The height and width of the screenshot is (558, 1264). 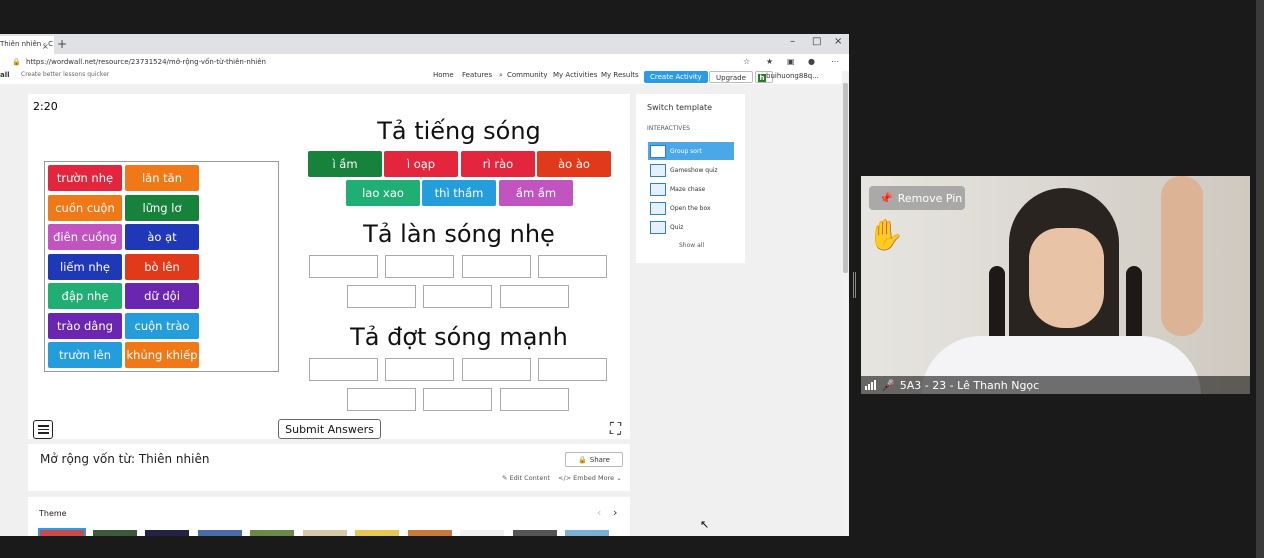 I want to click on edit-content-link: ✎ Edit Content, so click(x=526, y=478).